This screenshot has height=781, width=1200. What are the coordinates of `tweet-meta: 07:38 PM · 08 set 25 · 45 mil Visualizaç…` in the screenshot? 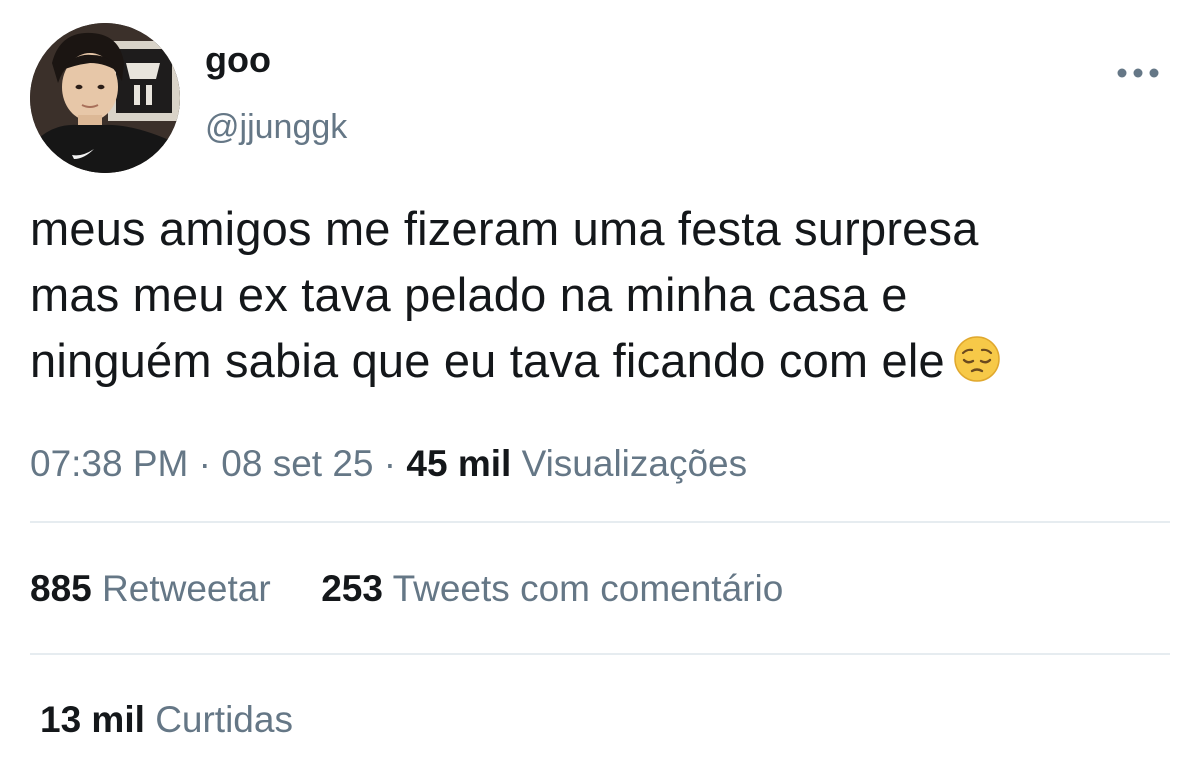 It's located at (388, 464).